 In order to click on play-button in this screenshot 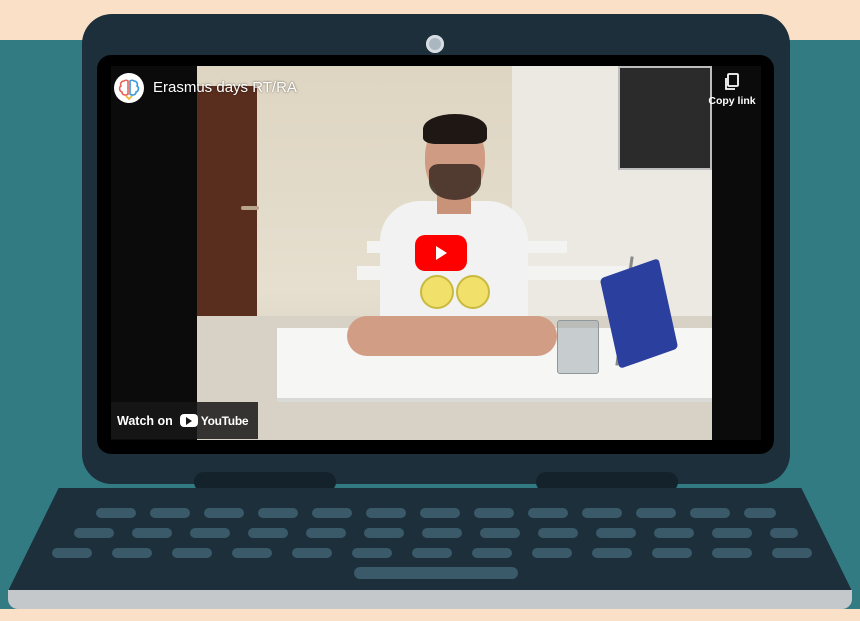, I will do `click(441, 253)`.